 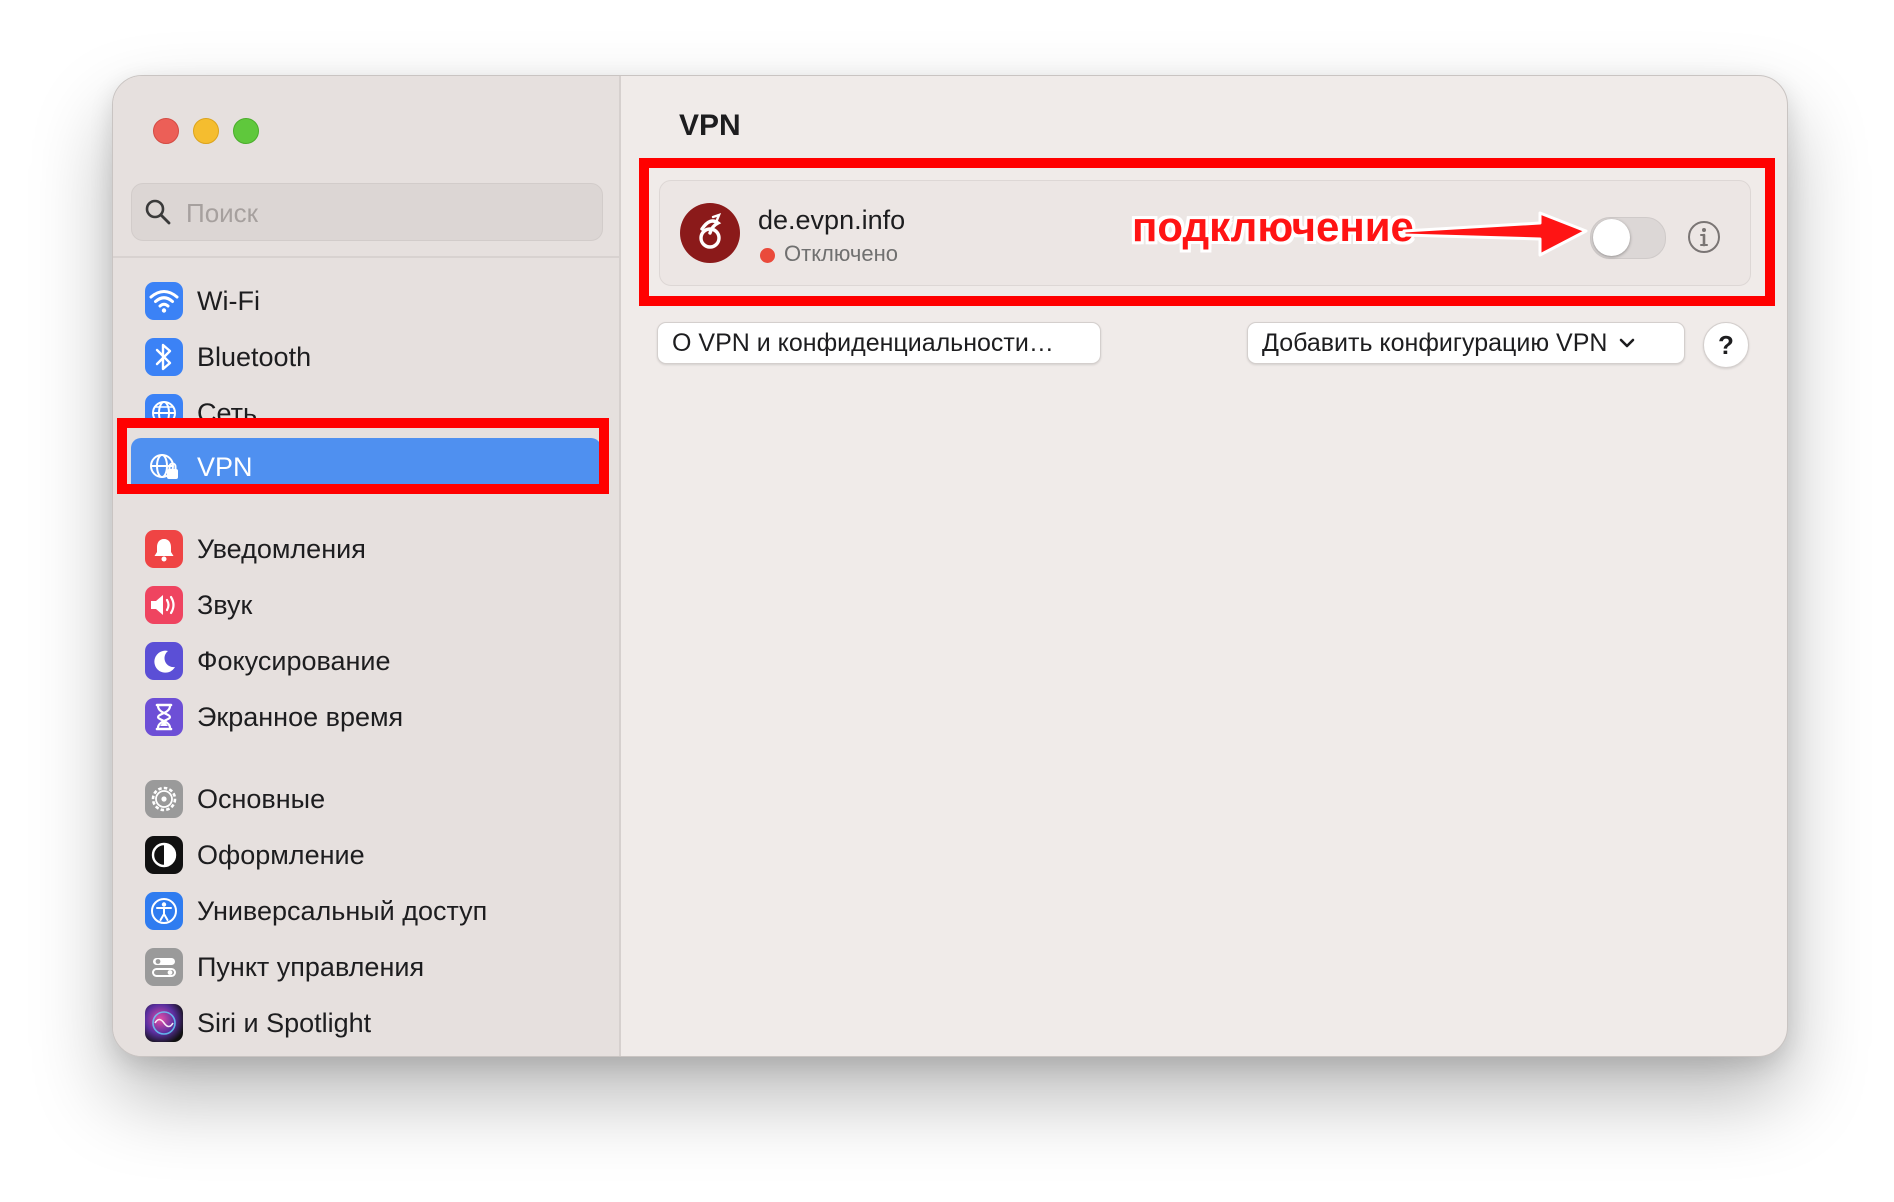 I want to click on sidebar-item-label: Экранное время, so click(x=300, y=717).